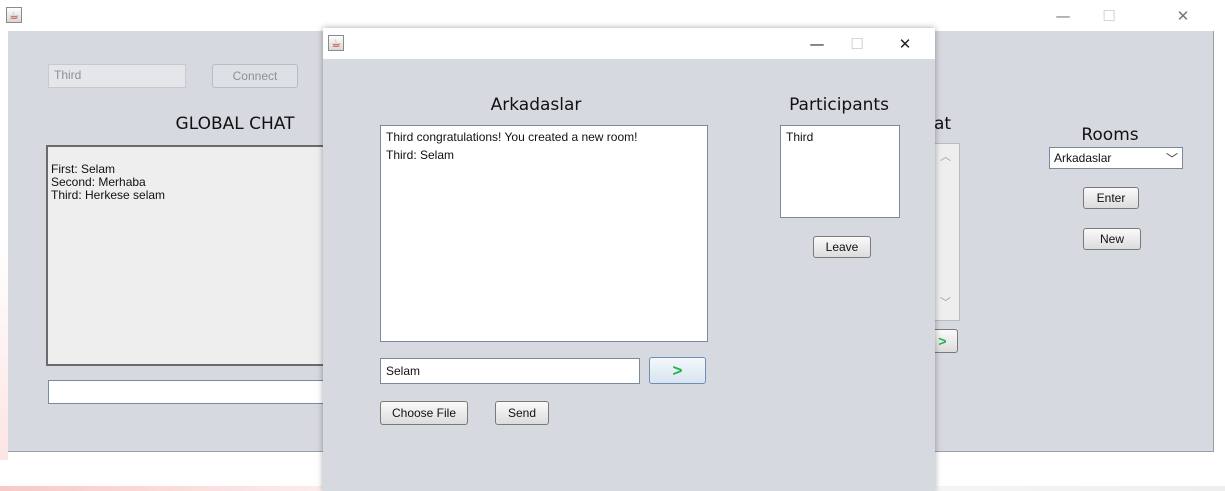  I want to click on chevron-down-icon: ﹀, so click(1172, 159).